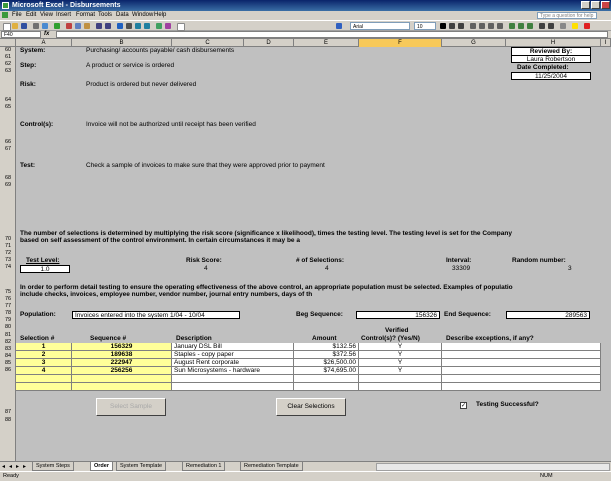  I want to click on horizontal-scrollbar, so click(493, 467).